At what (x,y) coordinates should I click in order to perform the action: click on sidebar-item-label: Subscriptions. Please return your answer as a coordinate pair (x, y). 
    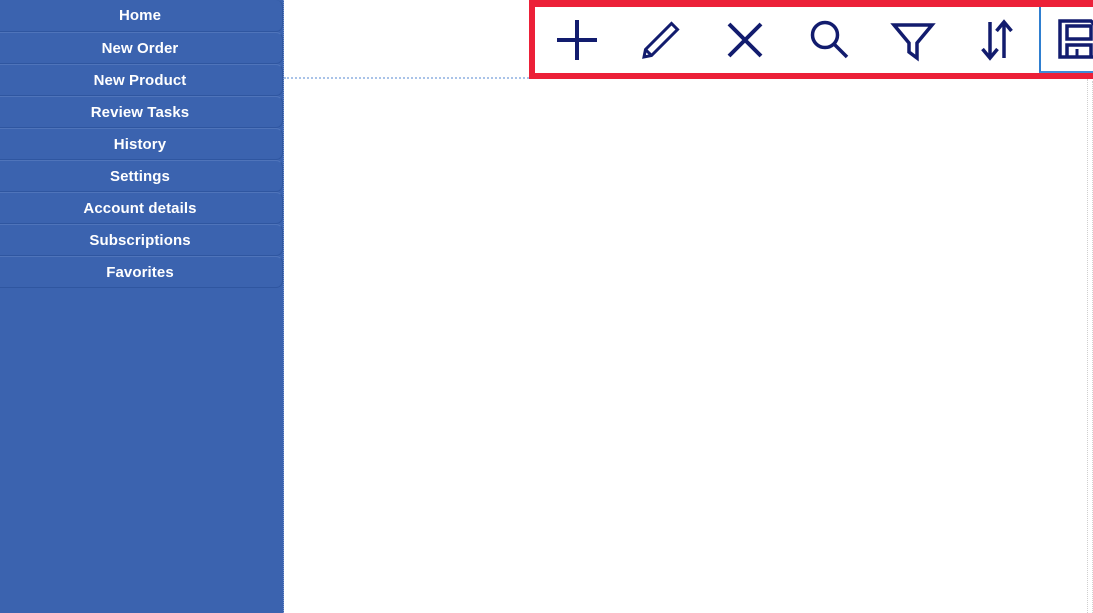
    Looking at the image, I should click on (140, 240).